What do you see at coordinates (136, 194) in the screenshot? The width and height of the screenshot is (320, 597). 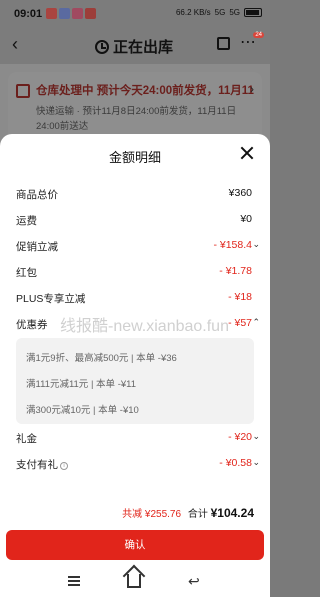 I see `row-goods-total: 商品总价 ¥360` at bounding box center [136, 194].